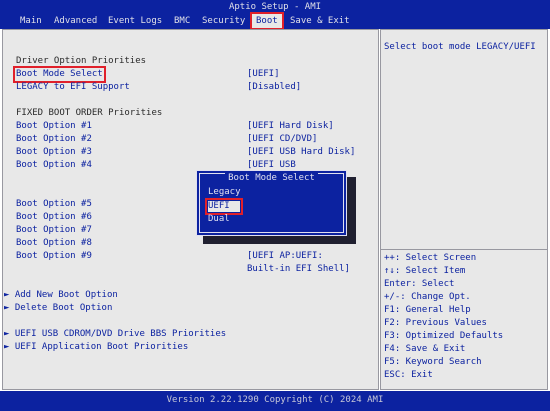  Describe the element at coordinates (182, 21) in the screenshot. I see `menu-bmc: BMC` at that location.